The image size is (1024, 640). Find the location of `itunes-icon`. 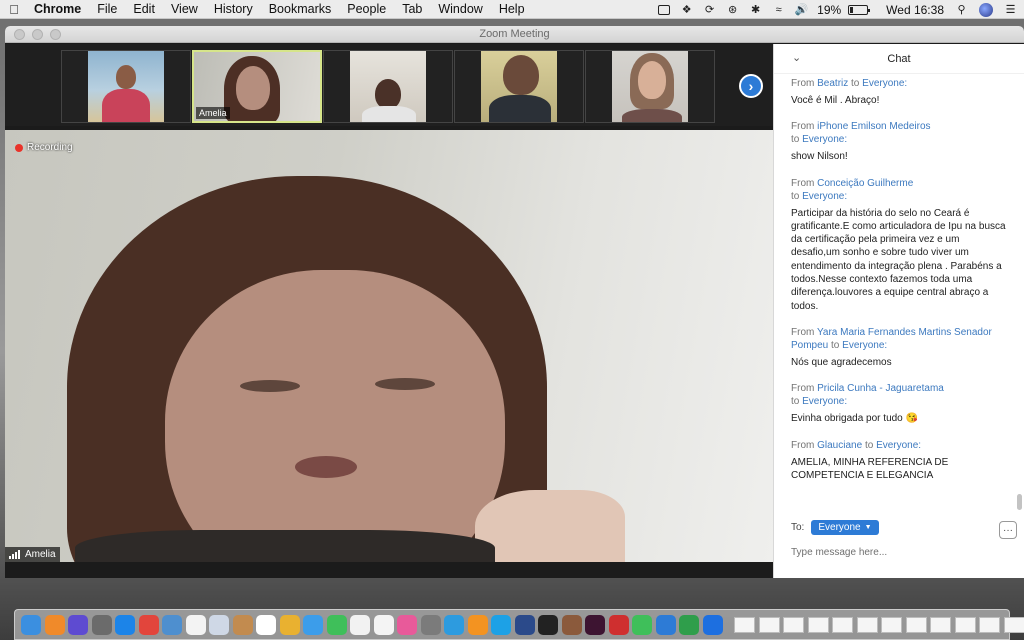

itunes-icon is located at coordinates (407, 624).